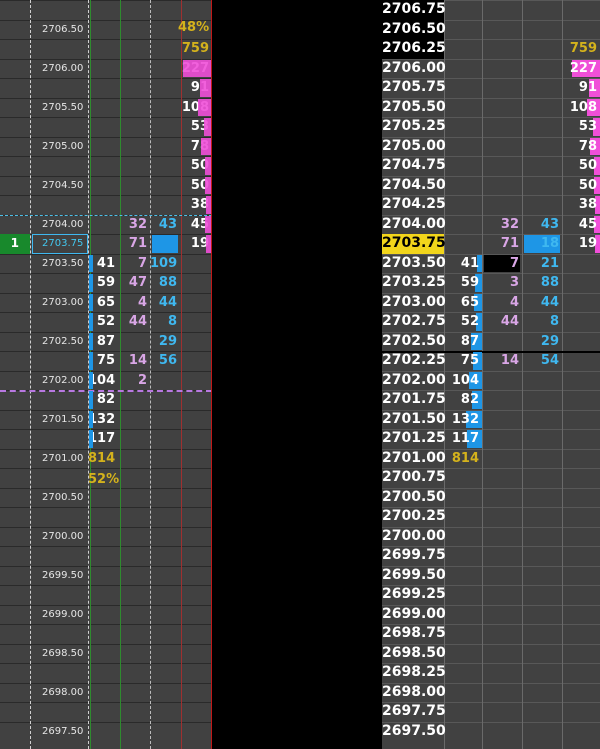  Describe the element at coordinates (164, 263) in the screenshot. I see `buy-trades: 109` at that location.